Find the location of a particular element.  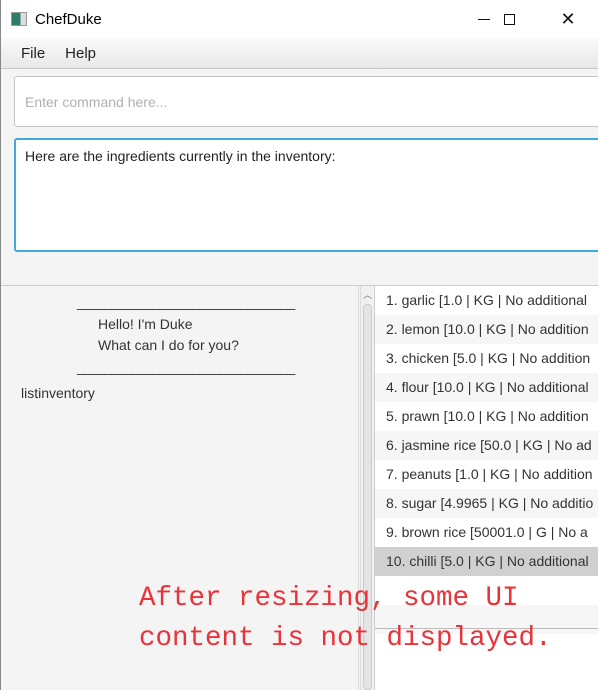

annotation-text: After resizing, some UI is located at coordinates (329, 598).